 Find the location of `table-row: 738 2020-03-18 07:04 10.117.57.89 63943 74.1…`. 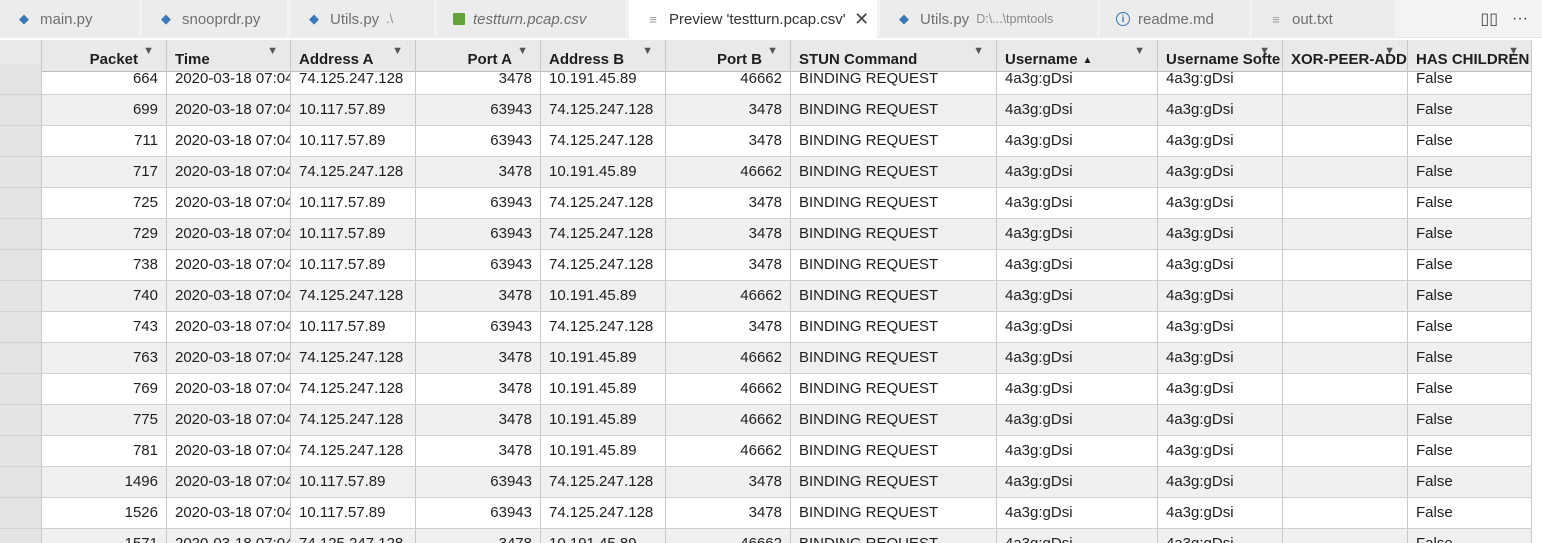

table-row: 738 2020-03-18 07:04 10.117.57.89 63943 74.1… is located at coordinates (766, 265).